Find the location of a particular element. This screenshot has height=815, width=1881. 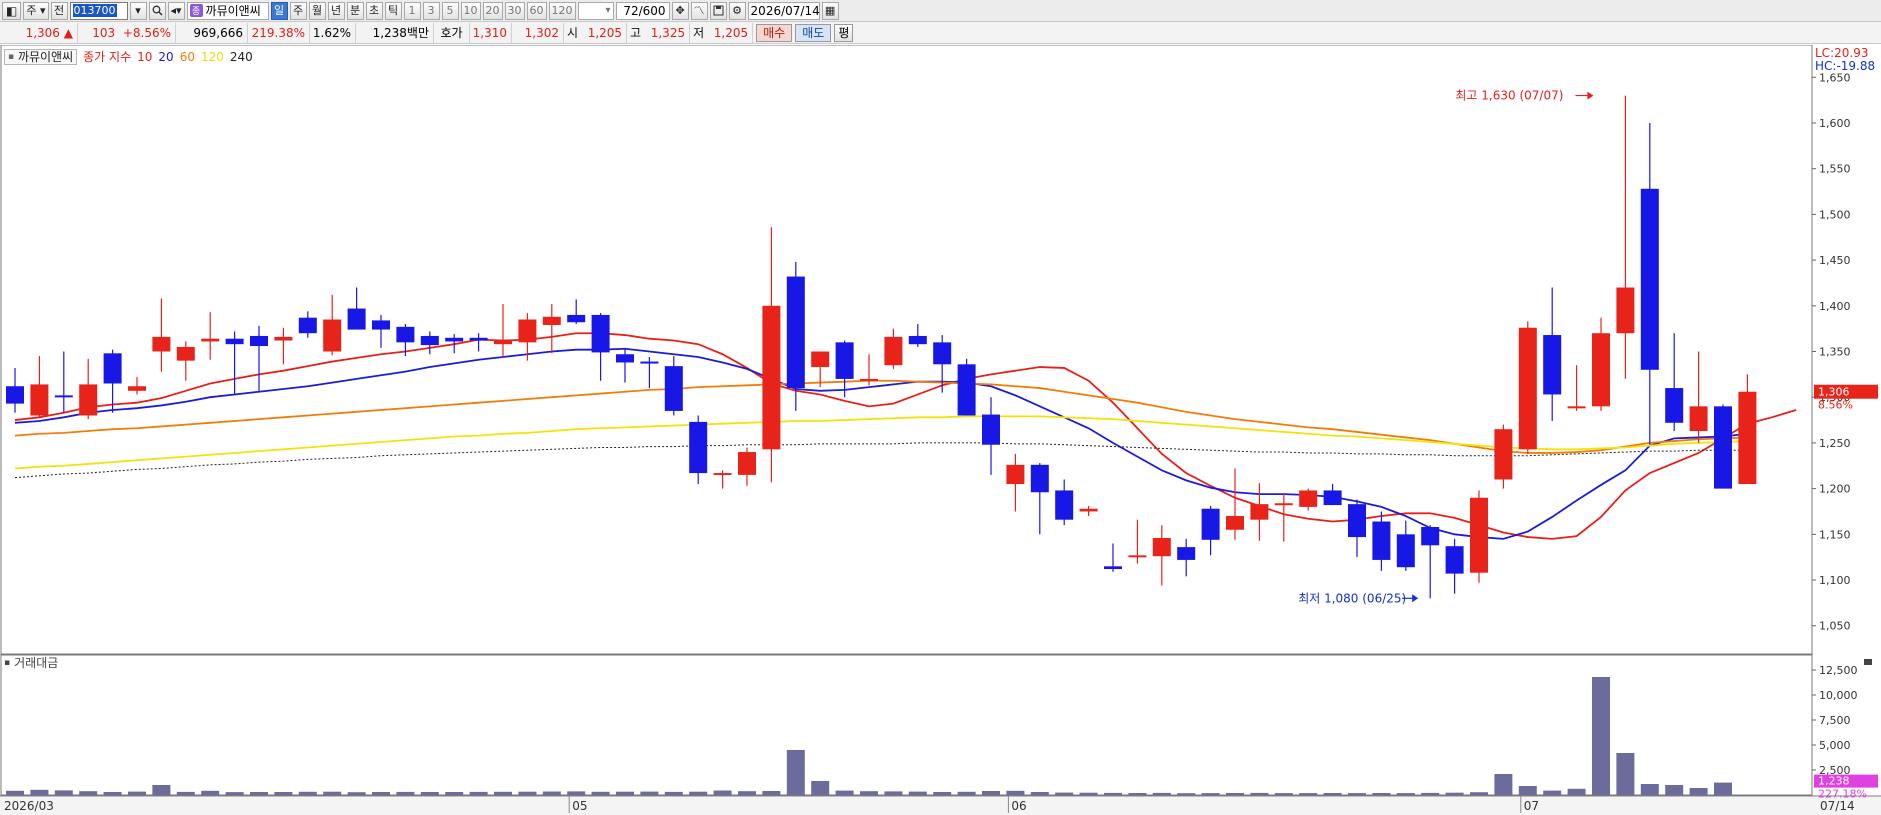

stock-code-input: 013700 is located at coordinates (98, 10).